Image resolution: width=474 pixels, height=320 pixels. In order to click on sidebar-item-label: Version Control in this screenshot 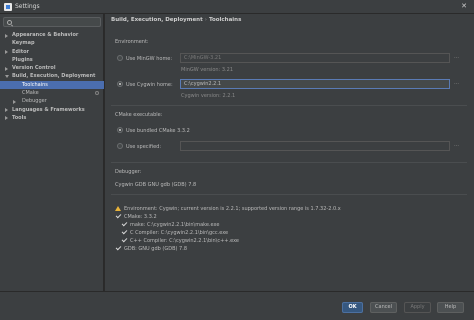, I will do `click(34, 68)`.